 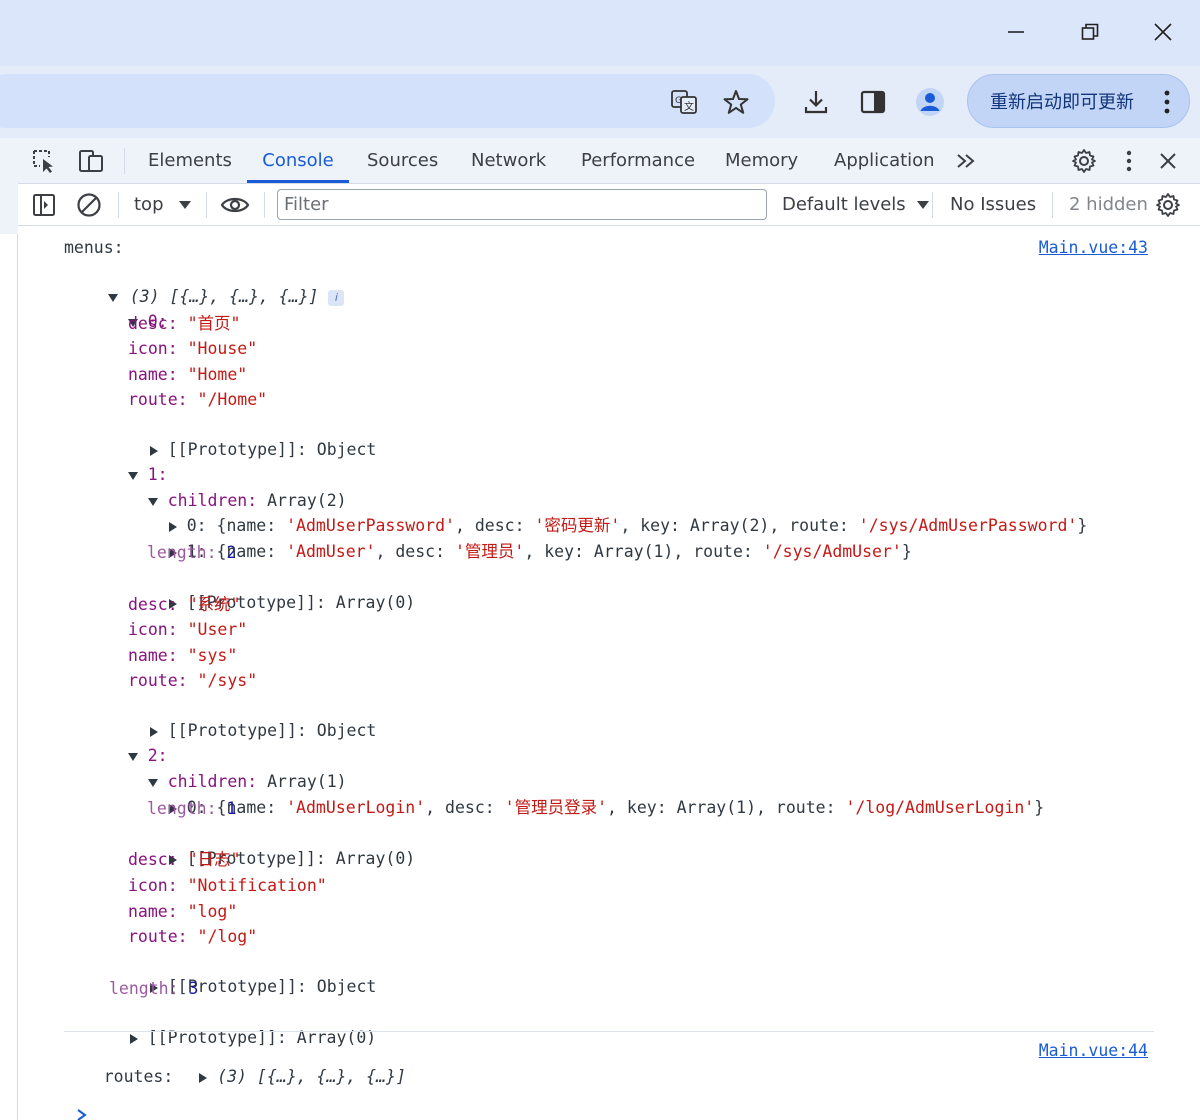 I want to click on update-label: 重新启动即可更新, so click(x=1062, y=102).